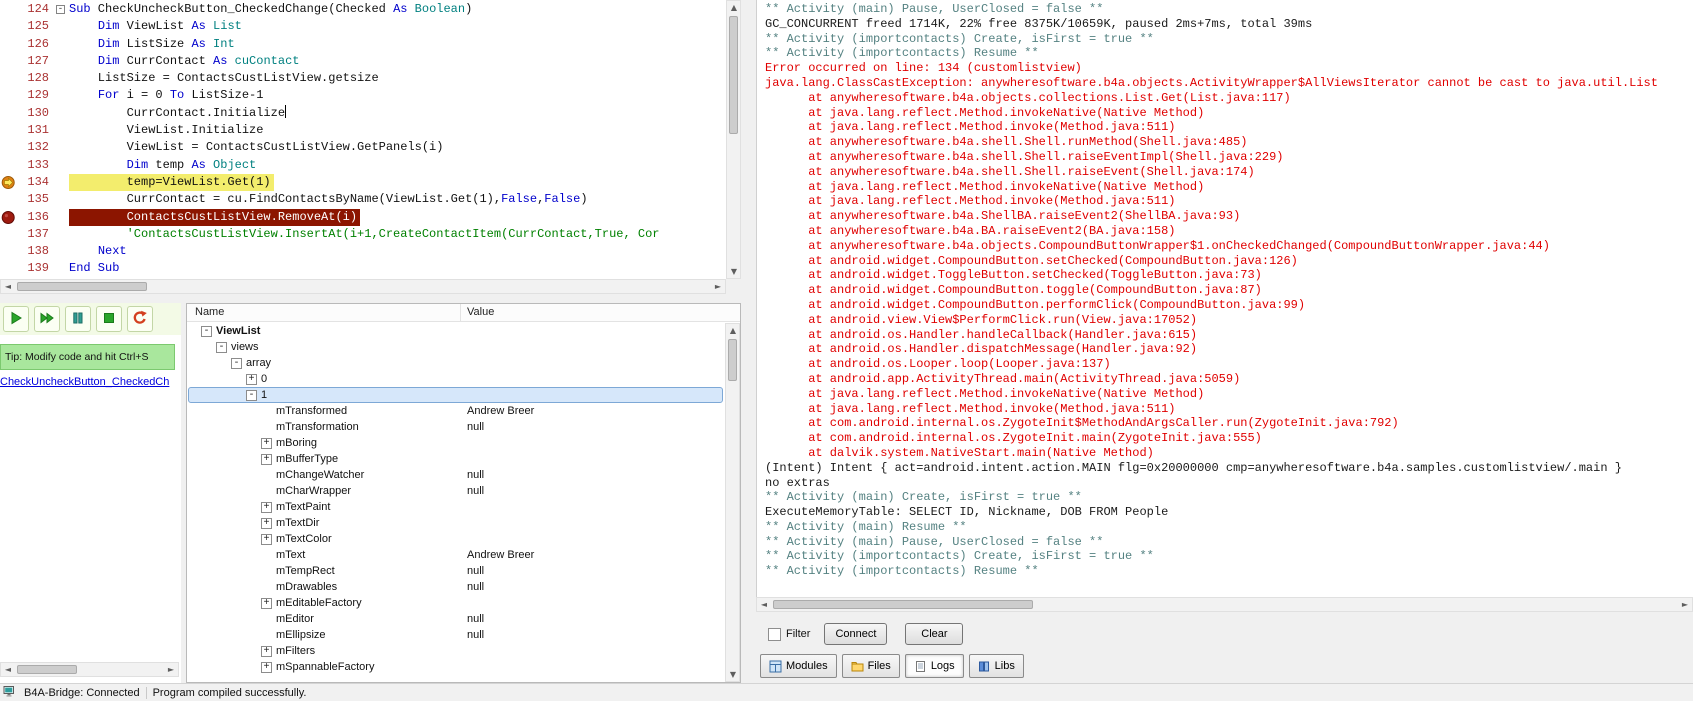 The image size is (1693, 701). I want to click on code-line-136: 136 ContactsCustListView.RemoveAt(i), so click(363, 217).